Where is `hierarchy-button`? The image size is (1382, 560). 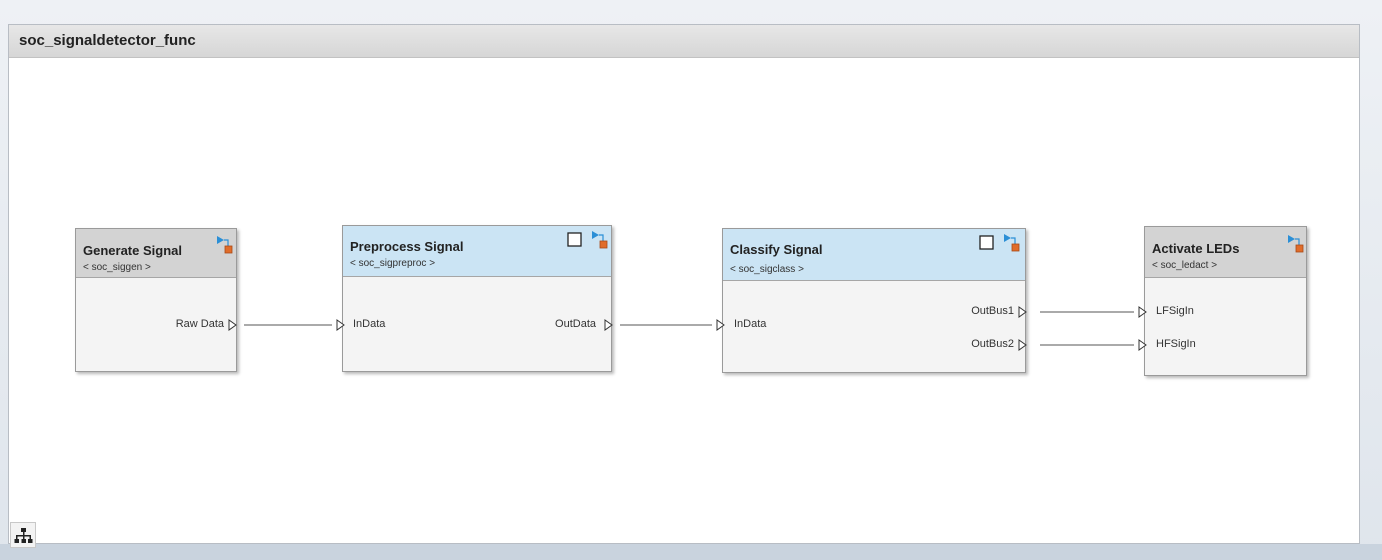 hierarchy-button is located at coordinates (23, 535).